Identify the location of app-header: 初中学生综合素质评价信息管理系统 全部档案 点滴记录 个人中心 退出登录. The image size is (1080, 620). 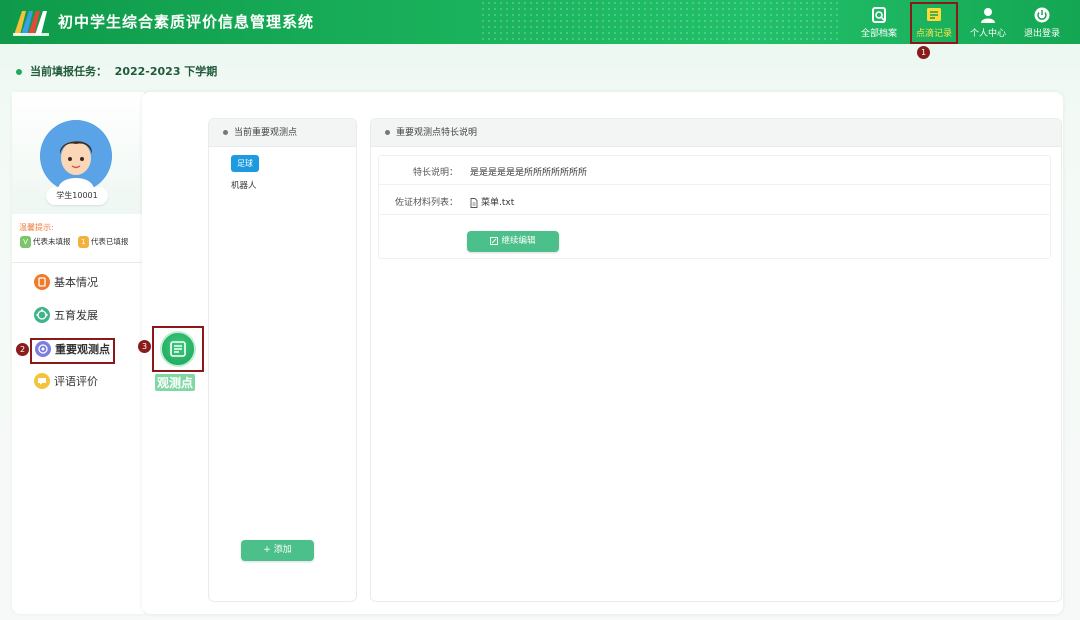
(540, 22).